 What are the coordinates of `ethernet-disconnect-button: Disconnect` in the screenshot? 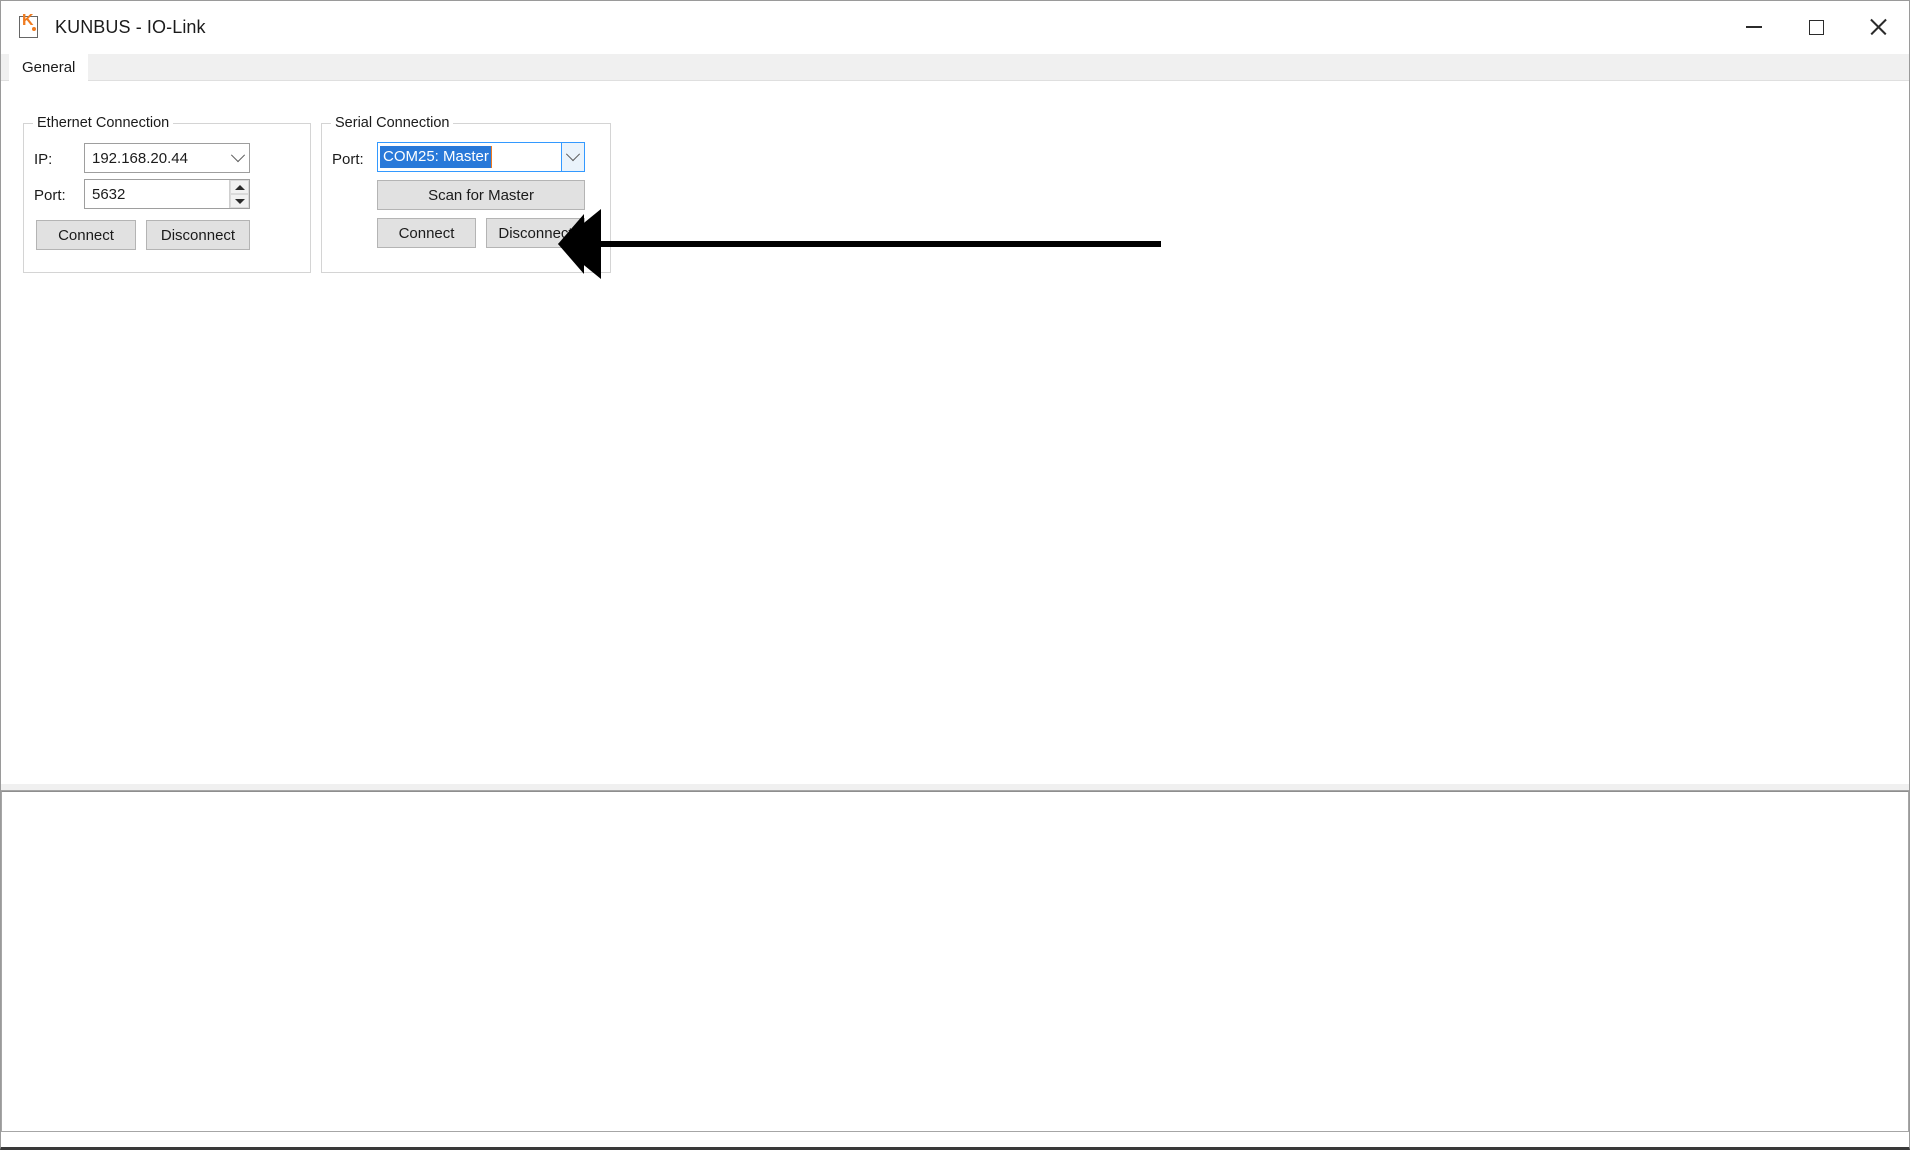 It's located at (198, 235).